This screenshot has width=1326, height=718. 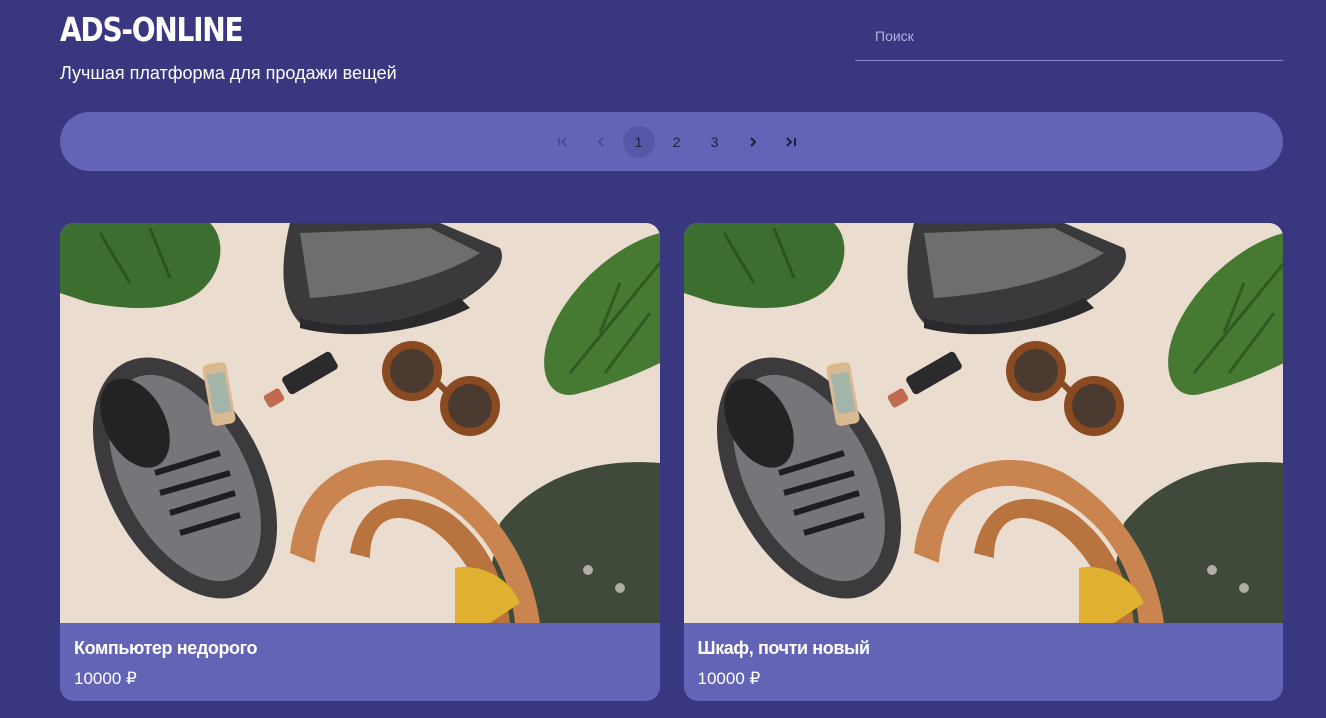 I want to click on last-page-button, so click(x=791, y=142).